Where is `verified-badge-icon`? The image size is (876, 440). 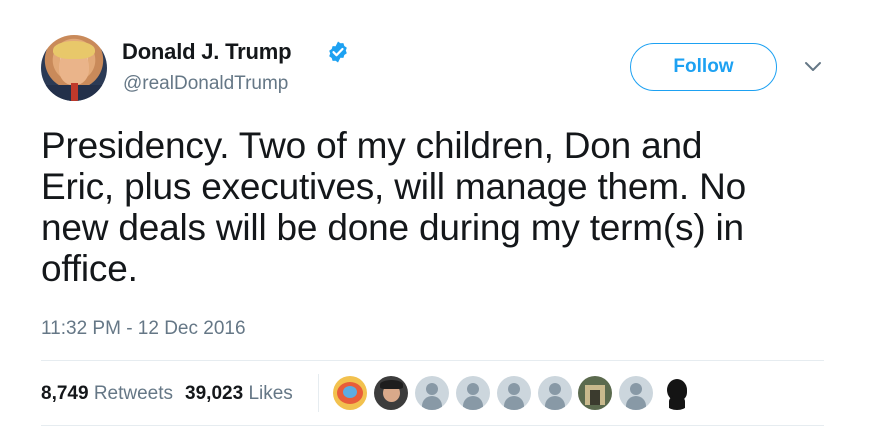 verified-badge-icon is located at coordinates (338, 52).